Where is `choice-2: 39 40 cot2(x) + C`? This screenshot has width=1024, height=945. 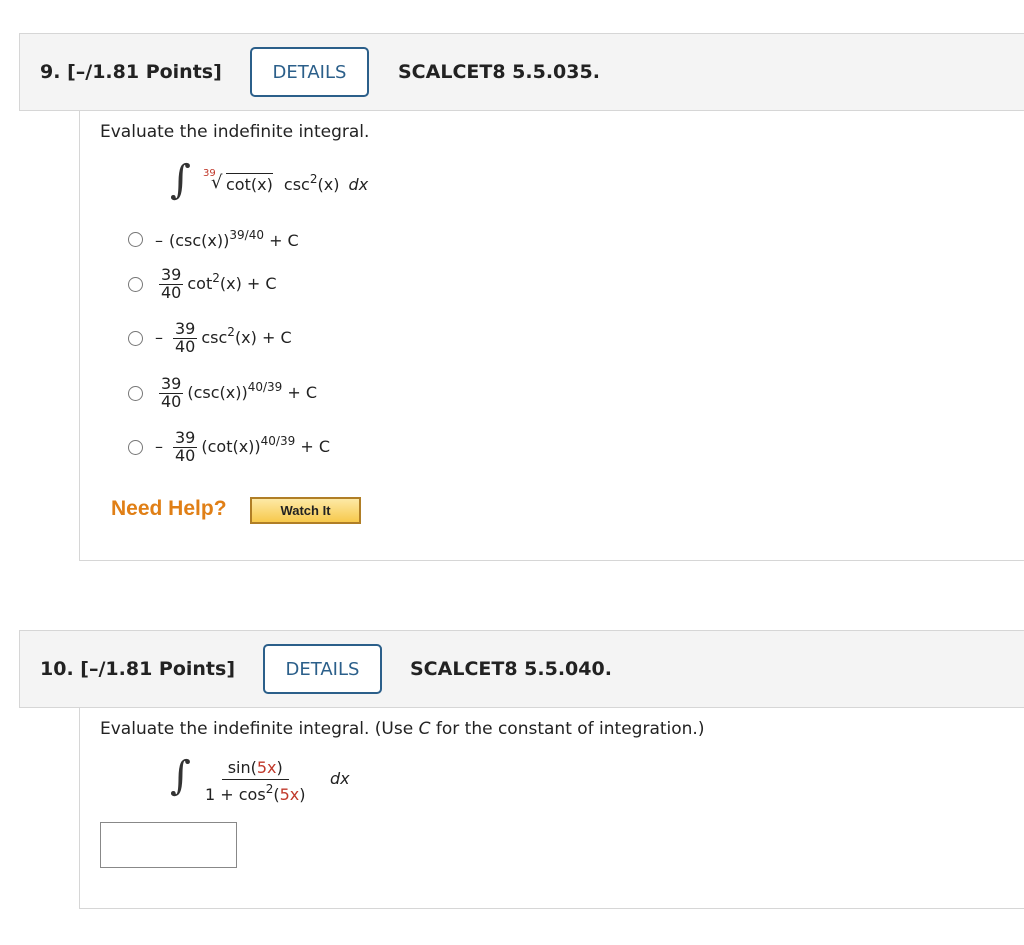
choice-2: 39 40 cot2(x) + C is located at coordinates (202, 284).